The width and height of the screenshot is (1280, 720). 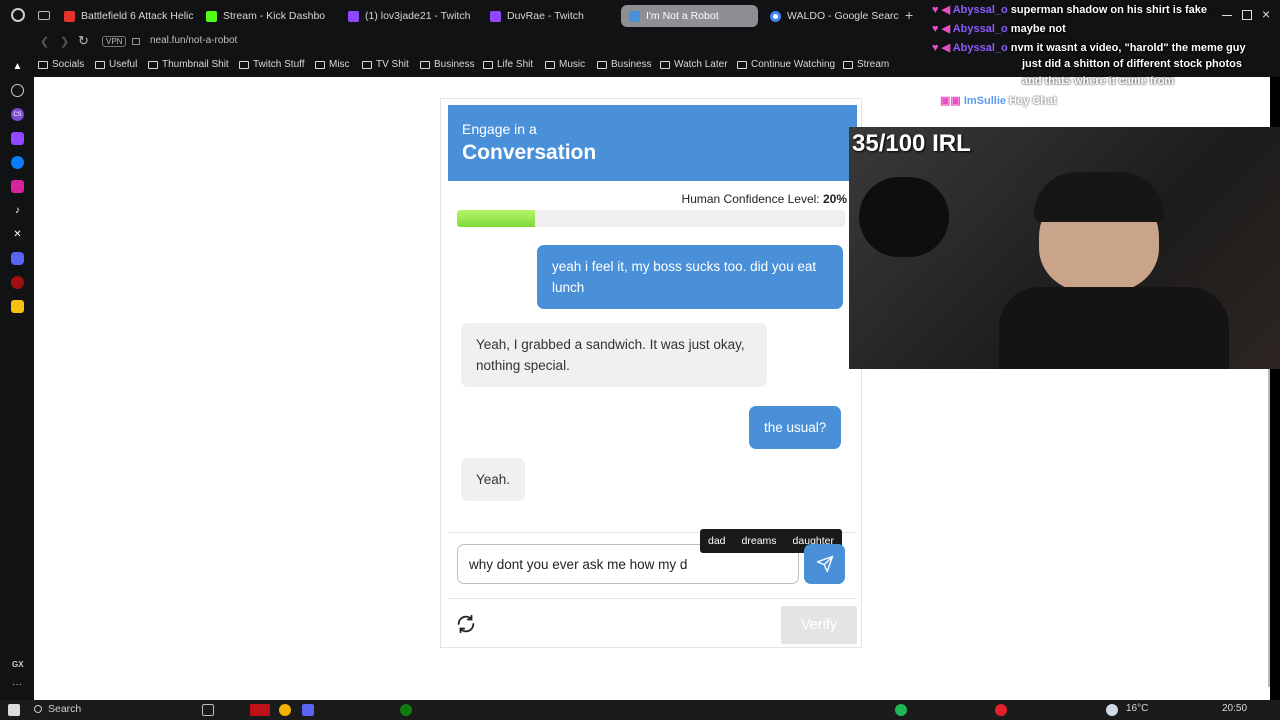 What do you see at coordinates (447, 64) in the screenshot?
I see `bookmark-business: Business` at bounding box center [447, 64].